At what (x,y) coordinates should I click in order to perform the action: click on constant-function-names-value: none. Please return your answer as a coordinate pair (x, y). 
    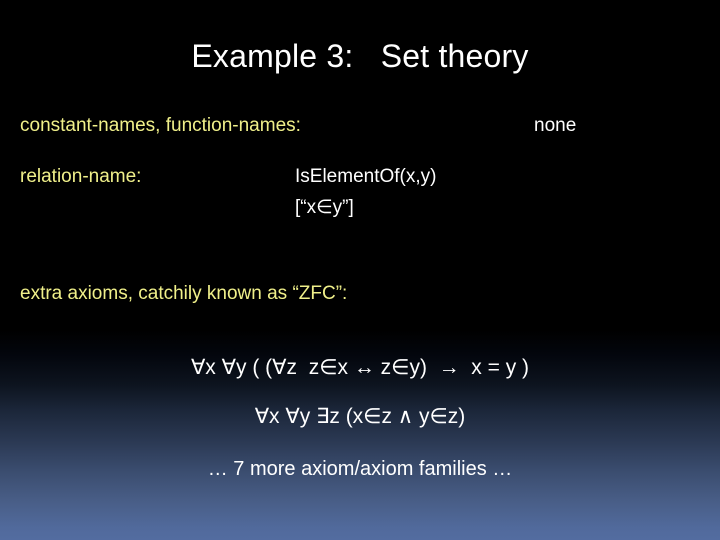
    Looking at the image, I should click on (555, 125).